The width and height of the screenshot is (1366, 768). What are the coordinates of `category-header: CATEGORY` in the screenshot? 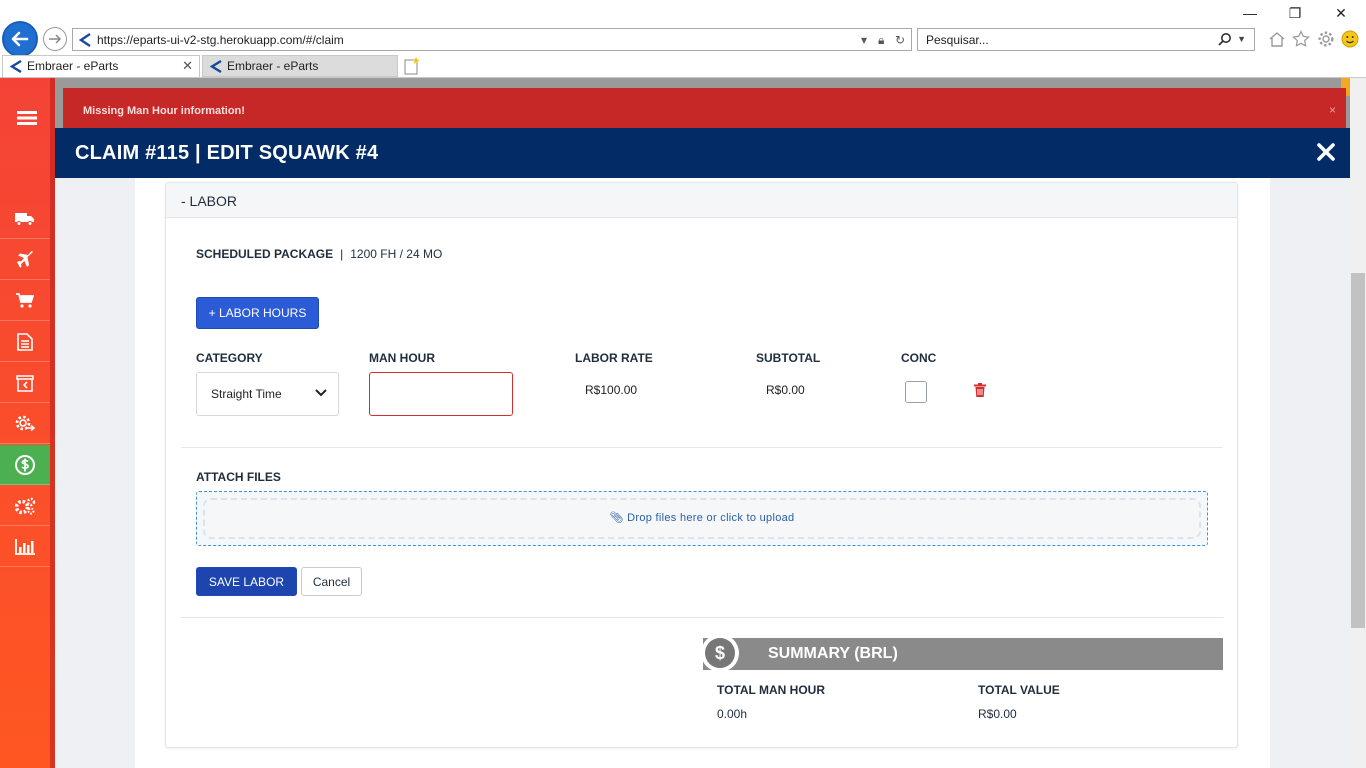 It's located at (229, 358).